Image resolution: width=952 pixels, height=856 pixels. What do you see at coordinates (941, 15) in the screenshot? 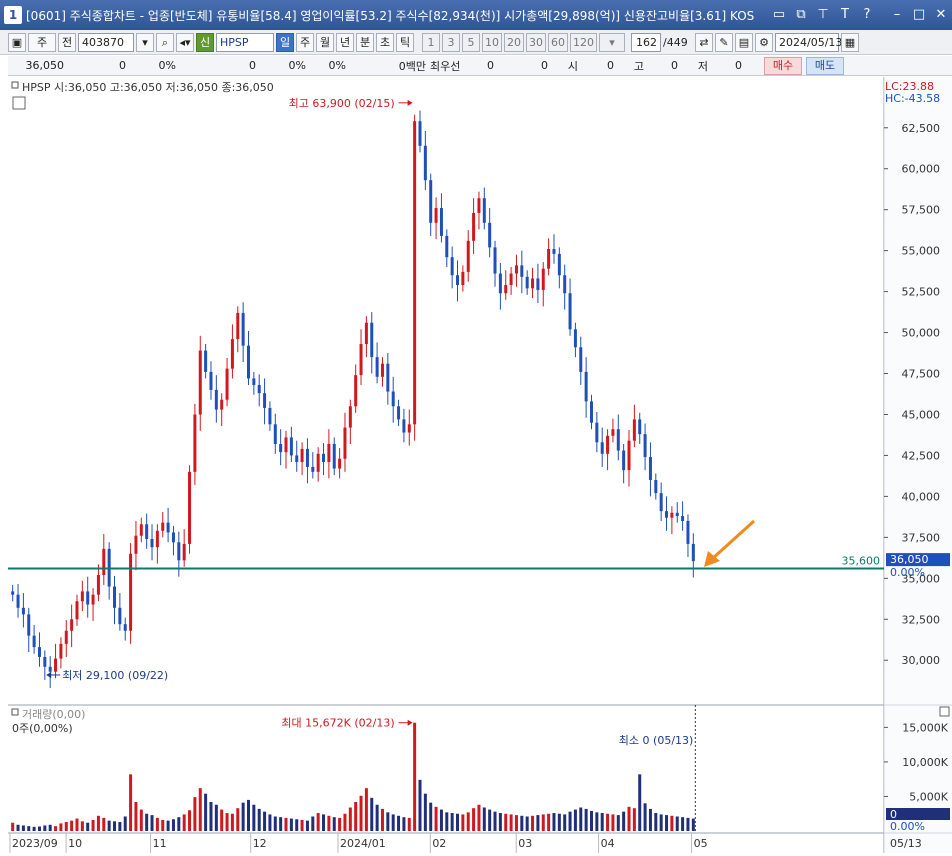
I see `close-icon: ✕` at bounding box center [941, 15].